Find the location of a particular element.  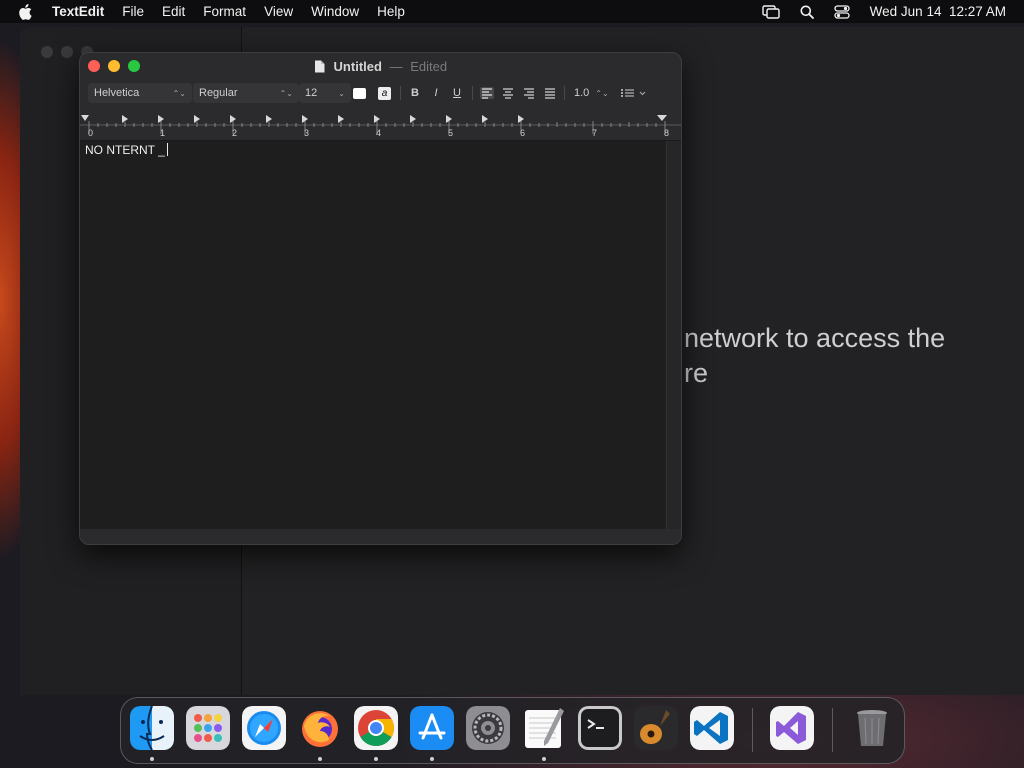

text-color-swatch is located at coordinates (359, 93).